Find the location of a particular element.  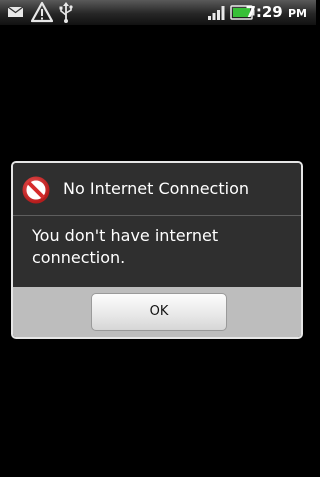

dialog-button-bar: OK is located at coordinates (157, 312).